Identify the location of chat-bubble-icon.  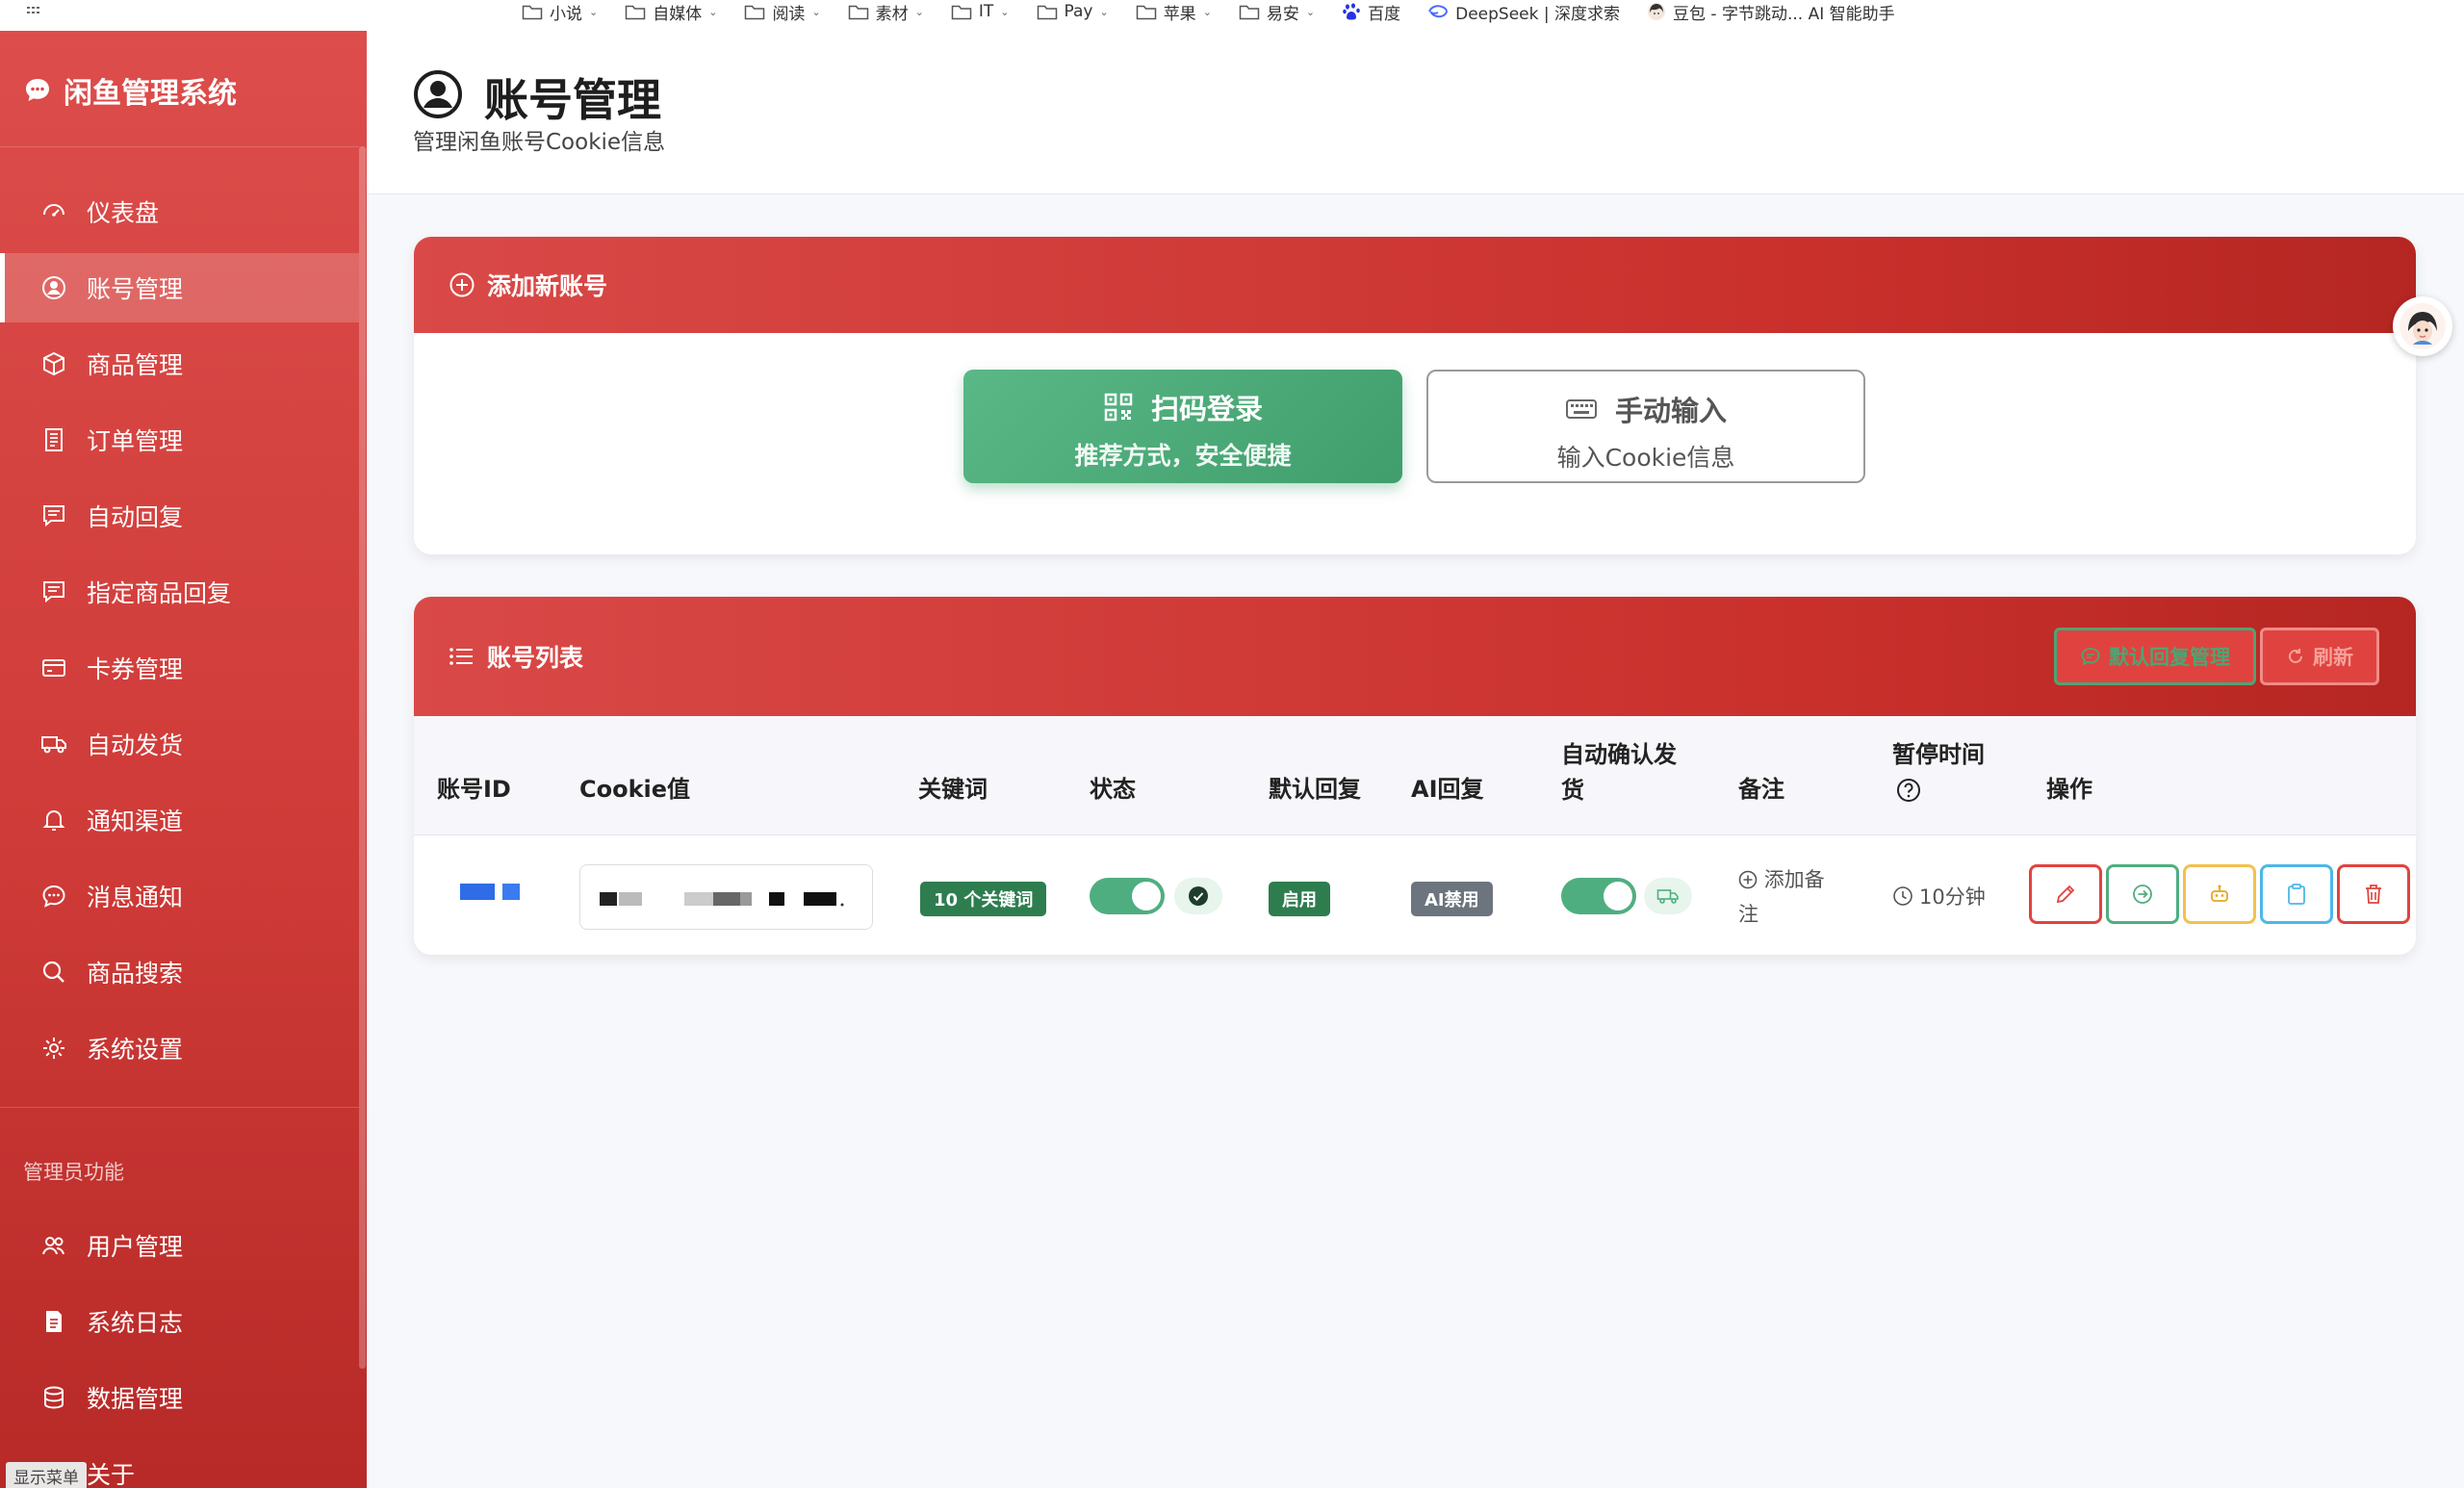
(37, 90).